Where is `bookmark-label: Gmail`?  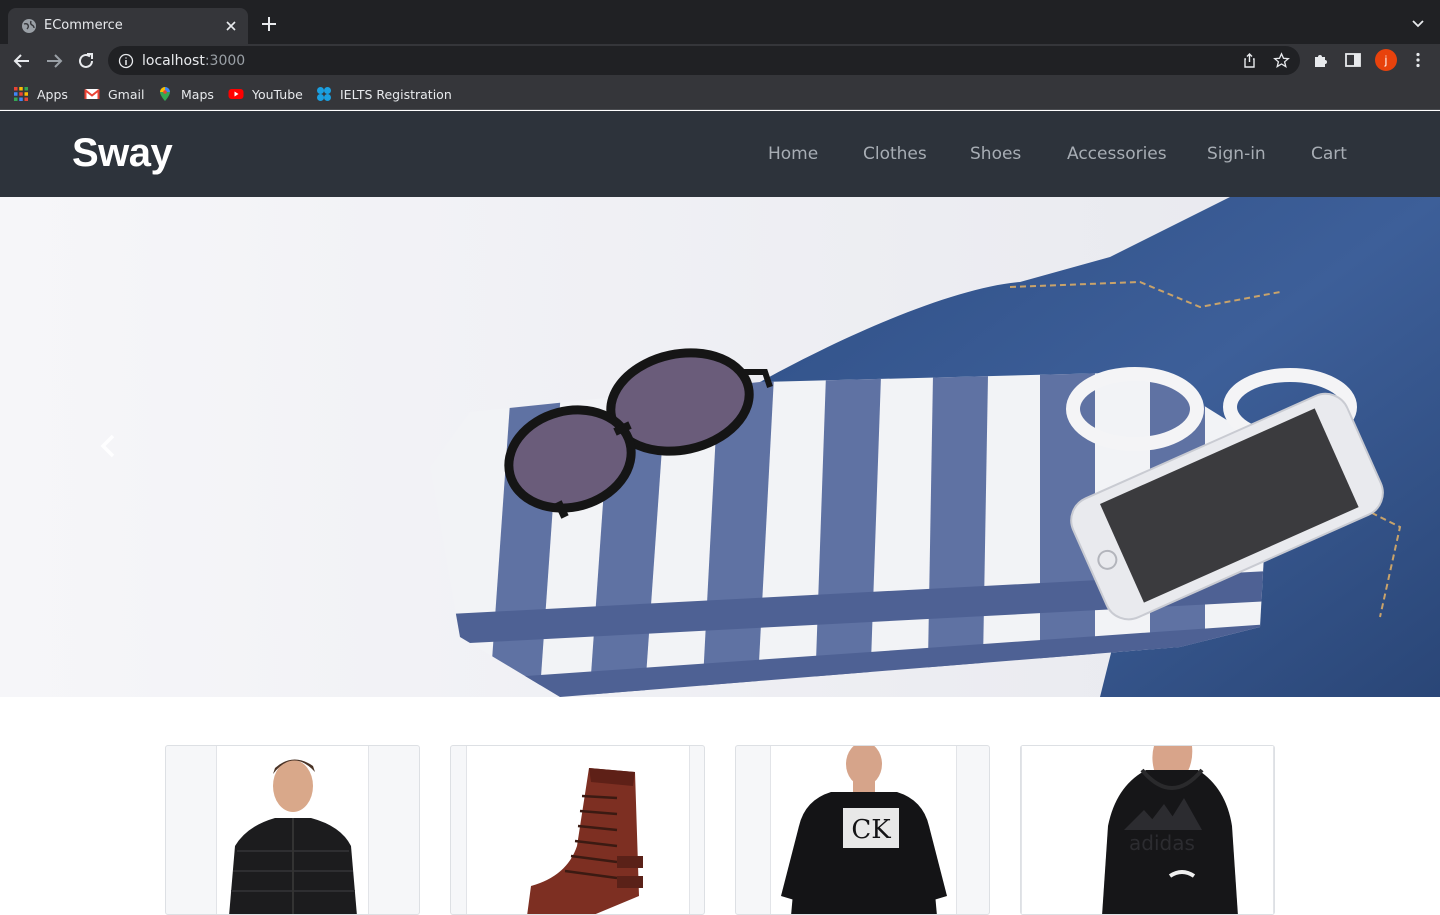 bookmark-label: Gmail is located at coordinates (126, 94).